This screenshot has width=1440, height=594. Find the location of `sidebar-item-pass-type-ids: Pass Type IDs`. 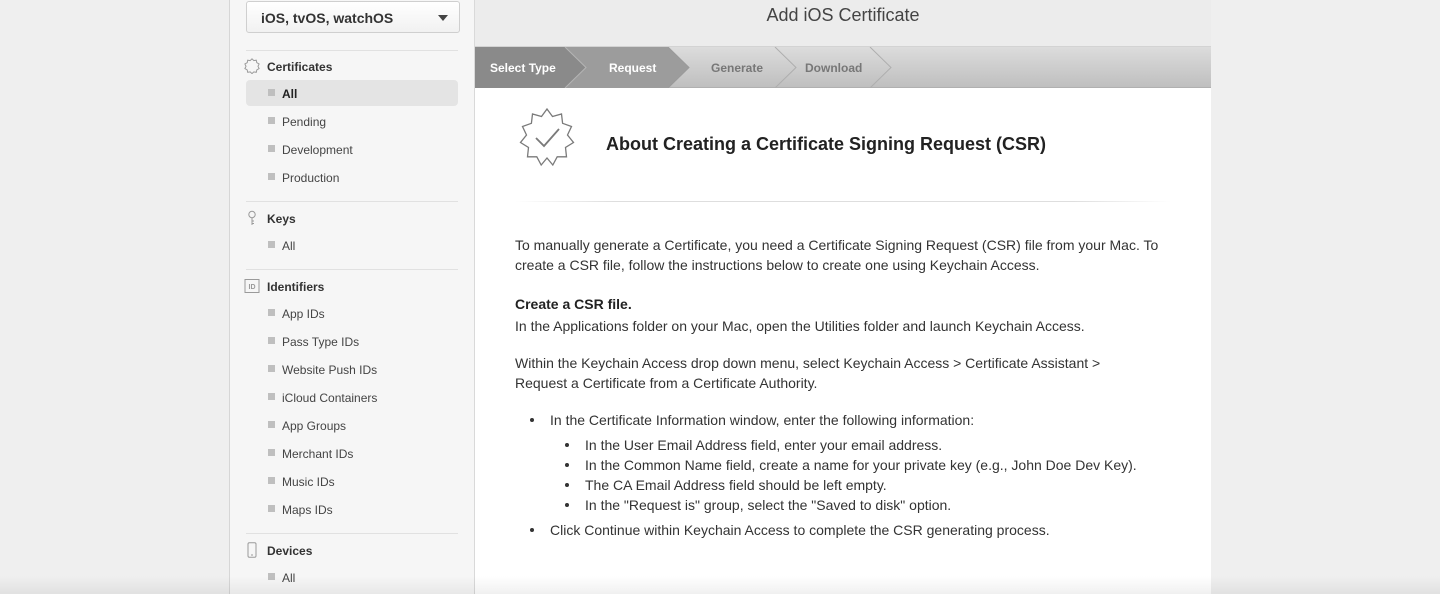

sidebar-item-pass-type-ids: Pass Type IDs is located at coordinates (352, 341).